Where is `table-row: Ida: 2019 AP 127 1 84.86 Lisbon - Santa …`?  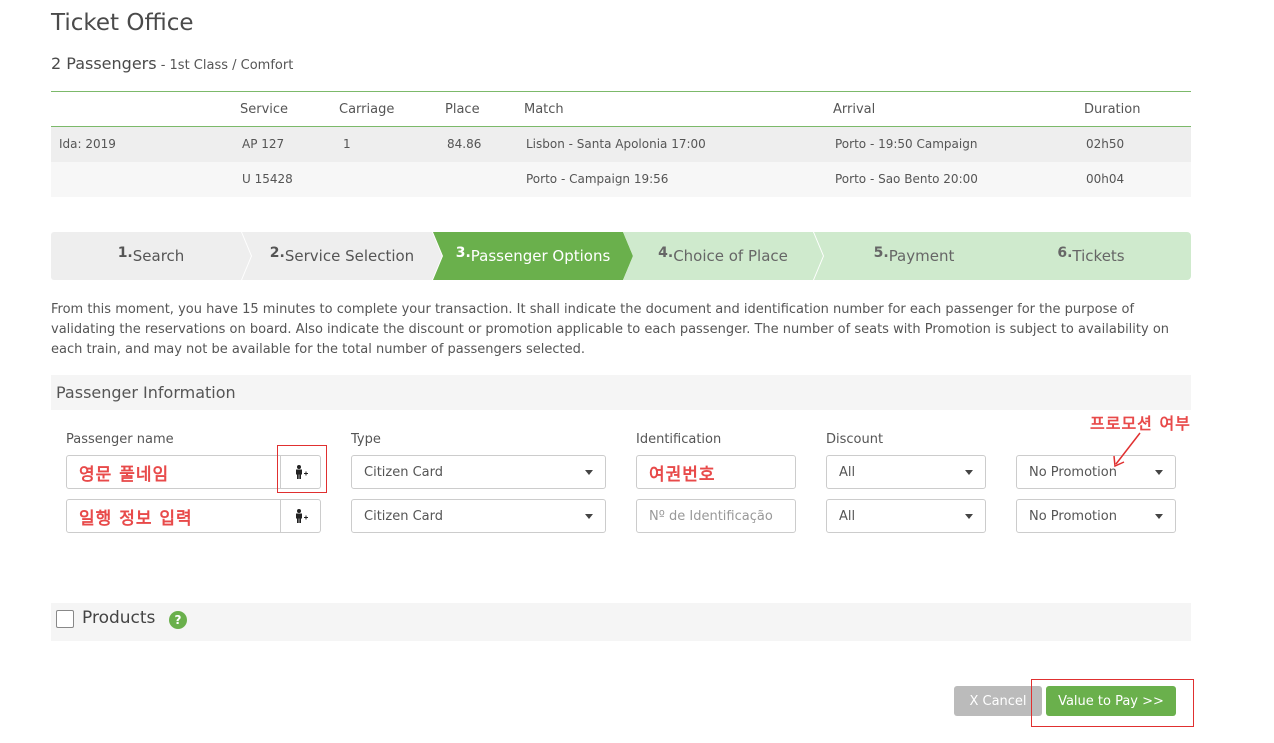
table-row: Ida: 2019 AP 127 1 84.86 Lisbon - Santa … is located at coordinates (621, 144).